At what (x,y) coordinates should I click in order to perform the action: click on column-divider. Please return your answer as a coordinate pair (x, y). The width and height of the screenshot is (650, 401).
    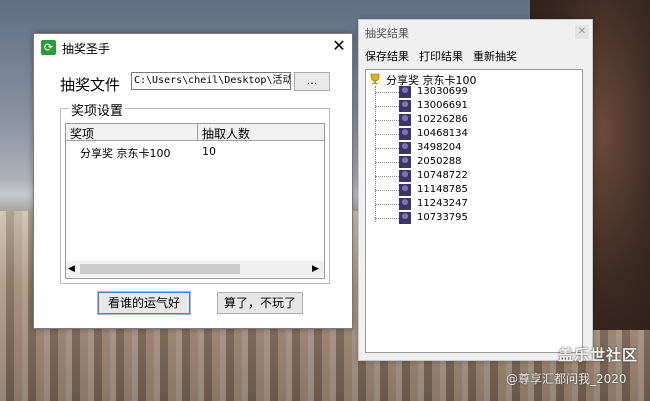
    Looking at the image, I should click on (197, 132).